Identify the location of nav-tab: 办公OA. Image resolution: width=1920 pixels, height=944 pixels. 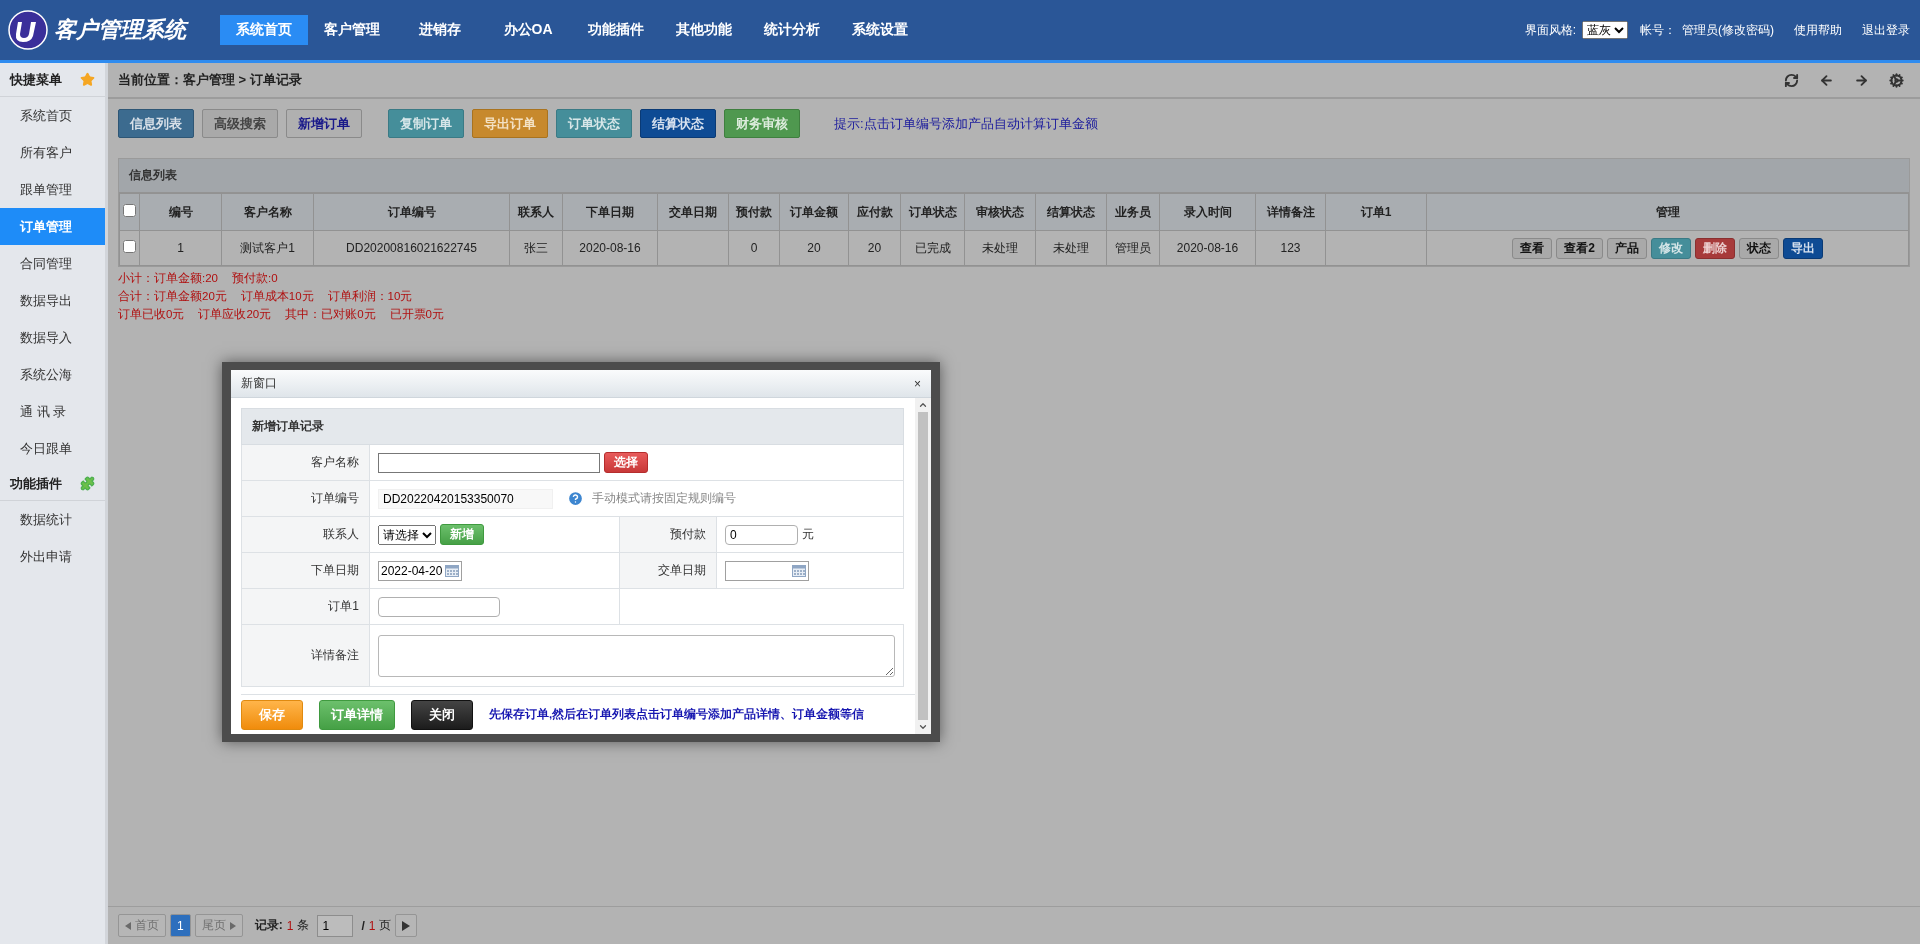
(528, 30).